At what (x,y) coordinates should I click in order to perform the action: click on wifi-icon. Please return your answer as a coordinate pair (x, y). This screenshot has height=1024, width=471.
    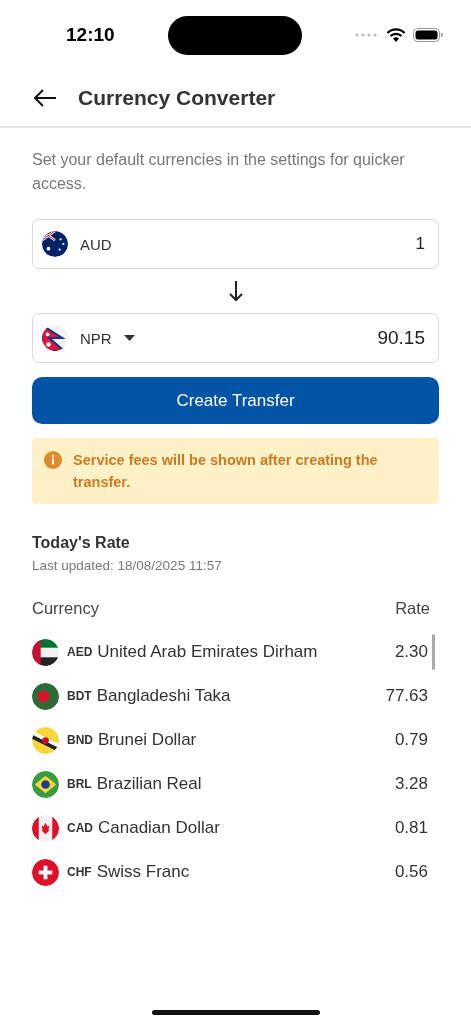
    Looking at the image, I should click on (396, 35).